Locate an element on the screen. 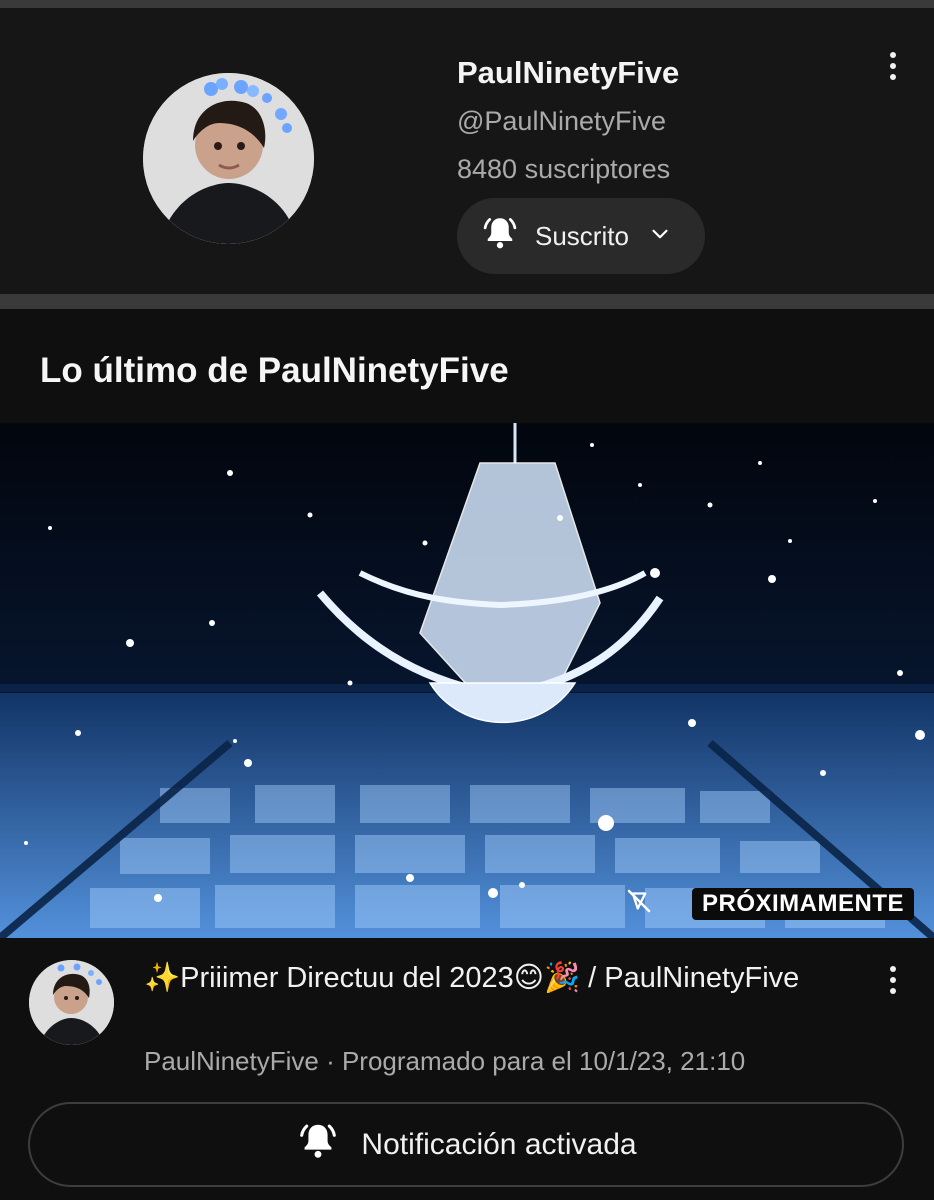 The image size is (934, 1200). subscribed-button: Suscrito is located at coordinates (581, 236).